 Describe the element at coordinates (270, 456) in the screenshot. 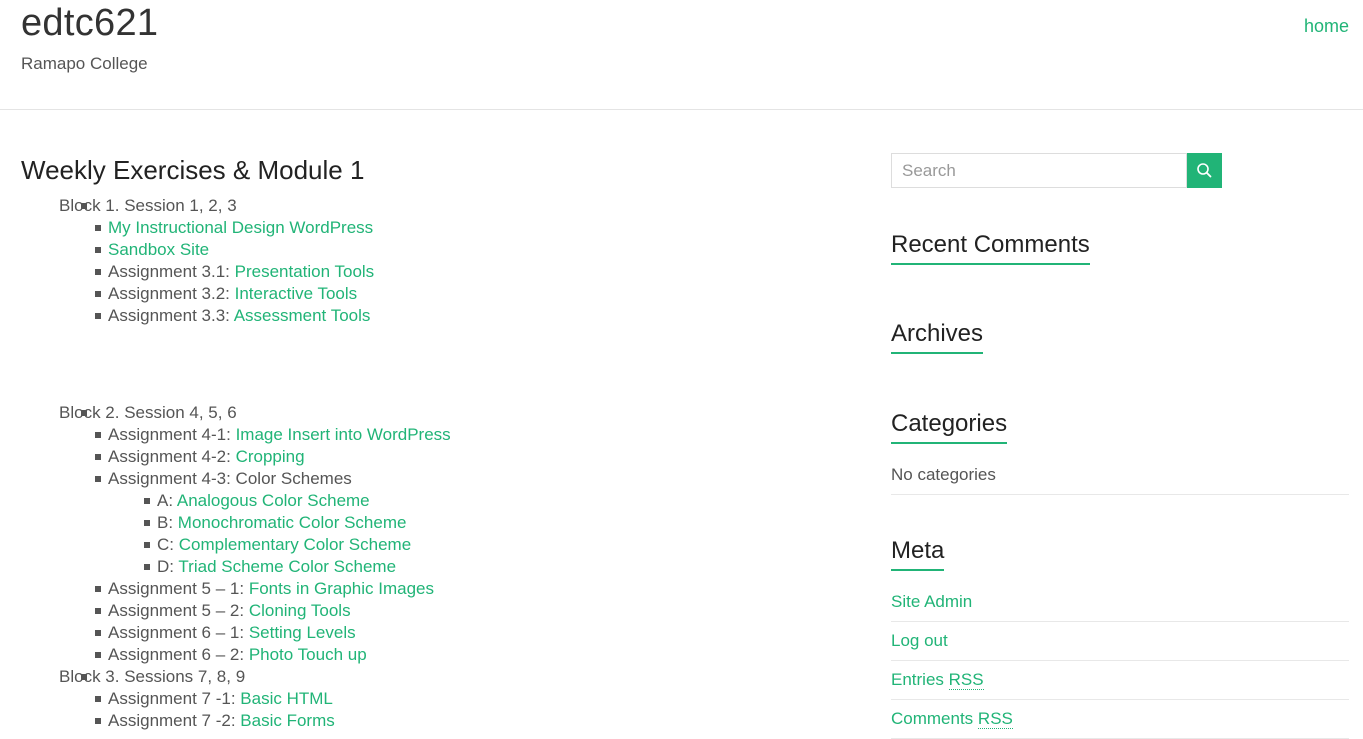

I see `assignment-link: Cropping` at that location.